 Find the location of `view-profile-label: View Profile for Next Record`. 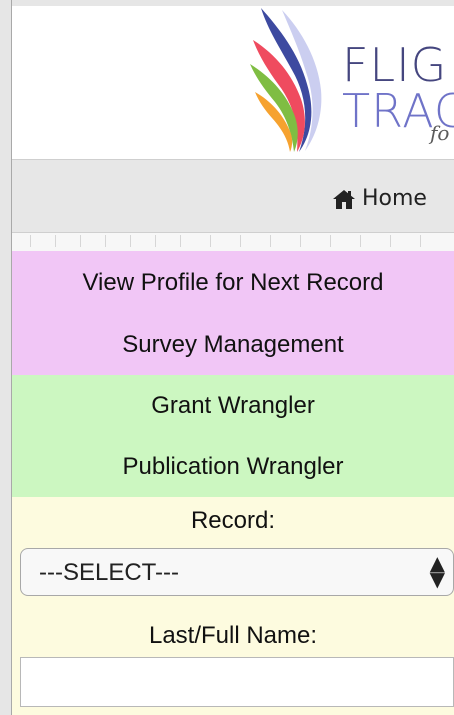

view-profile-label: View Profile for Next Record is located at coordinates (233, 282).